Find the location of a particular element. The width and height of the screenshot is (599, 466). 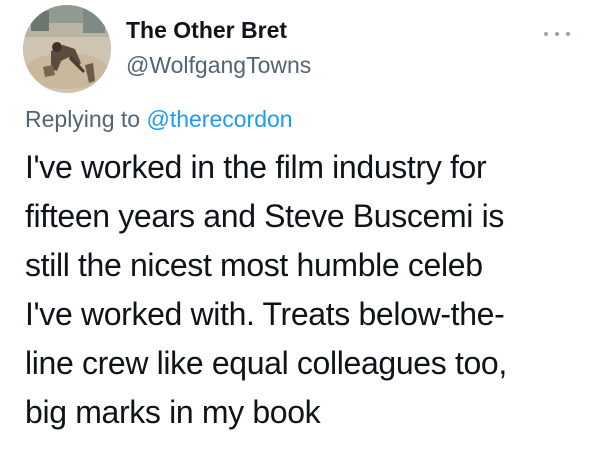

replying-to: Replying to @therecordon is located at coordinates (159, 119).